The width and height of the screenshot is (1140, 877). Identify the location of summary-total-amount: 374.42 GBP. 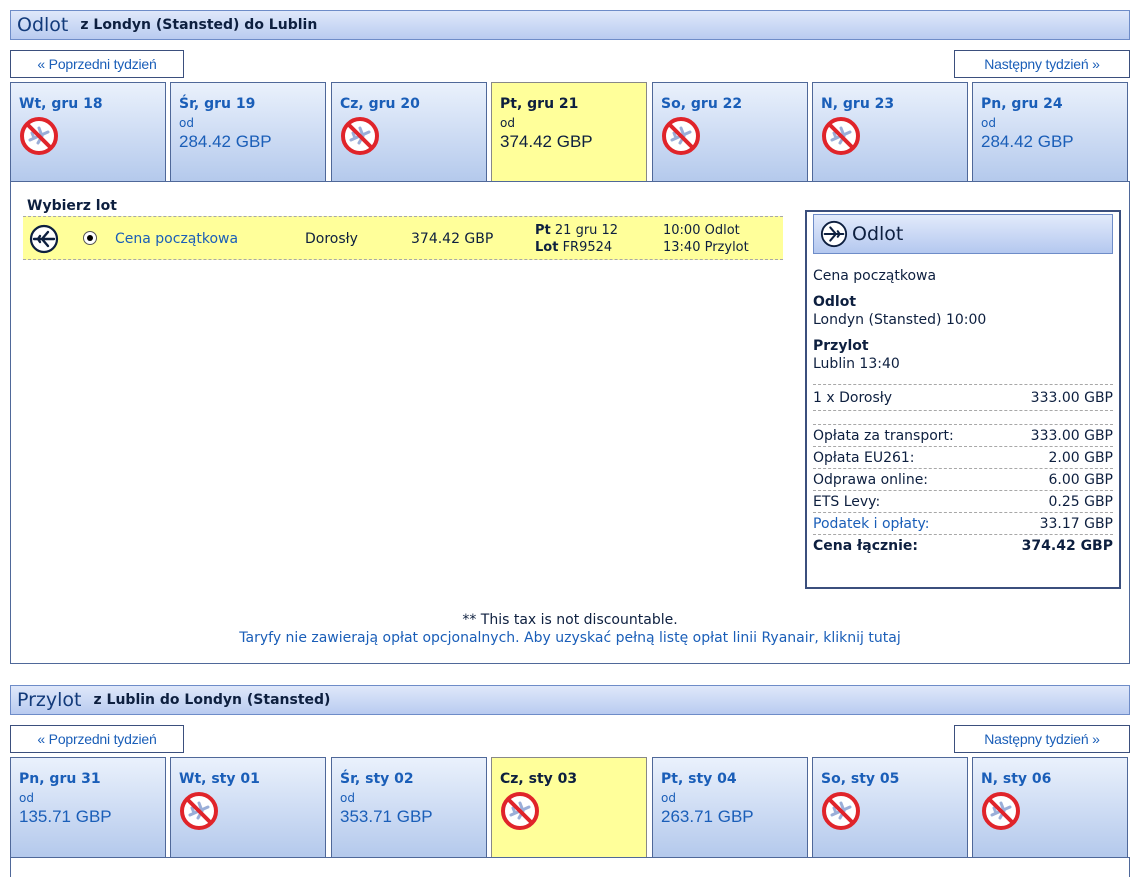
(1067, 546).